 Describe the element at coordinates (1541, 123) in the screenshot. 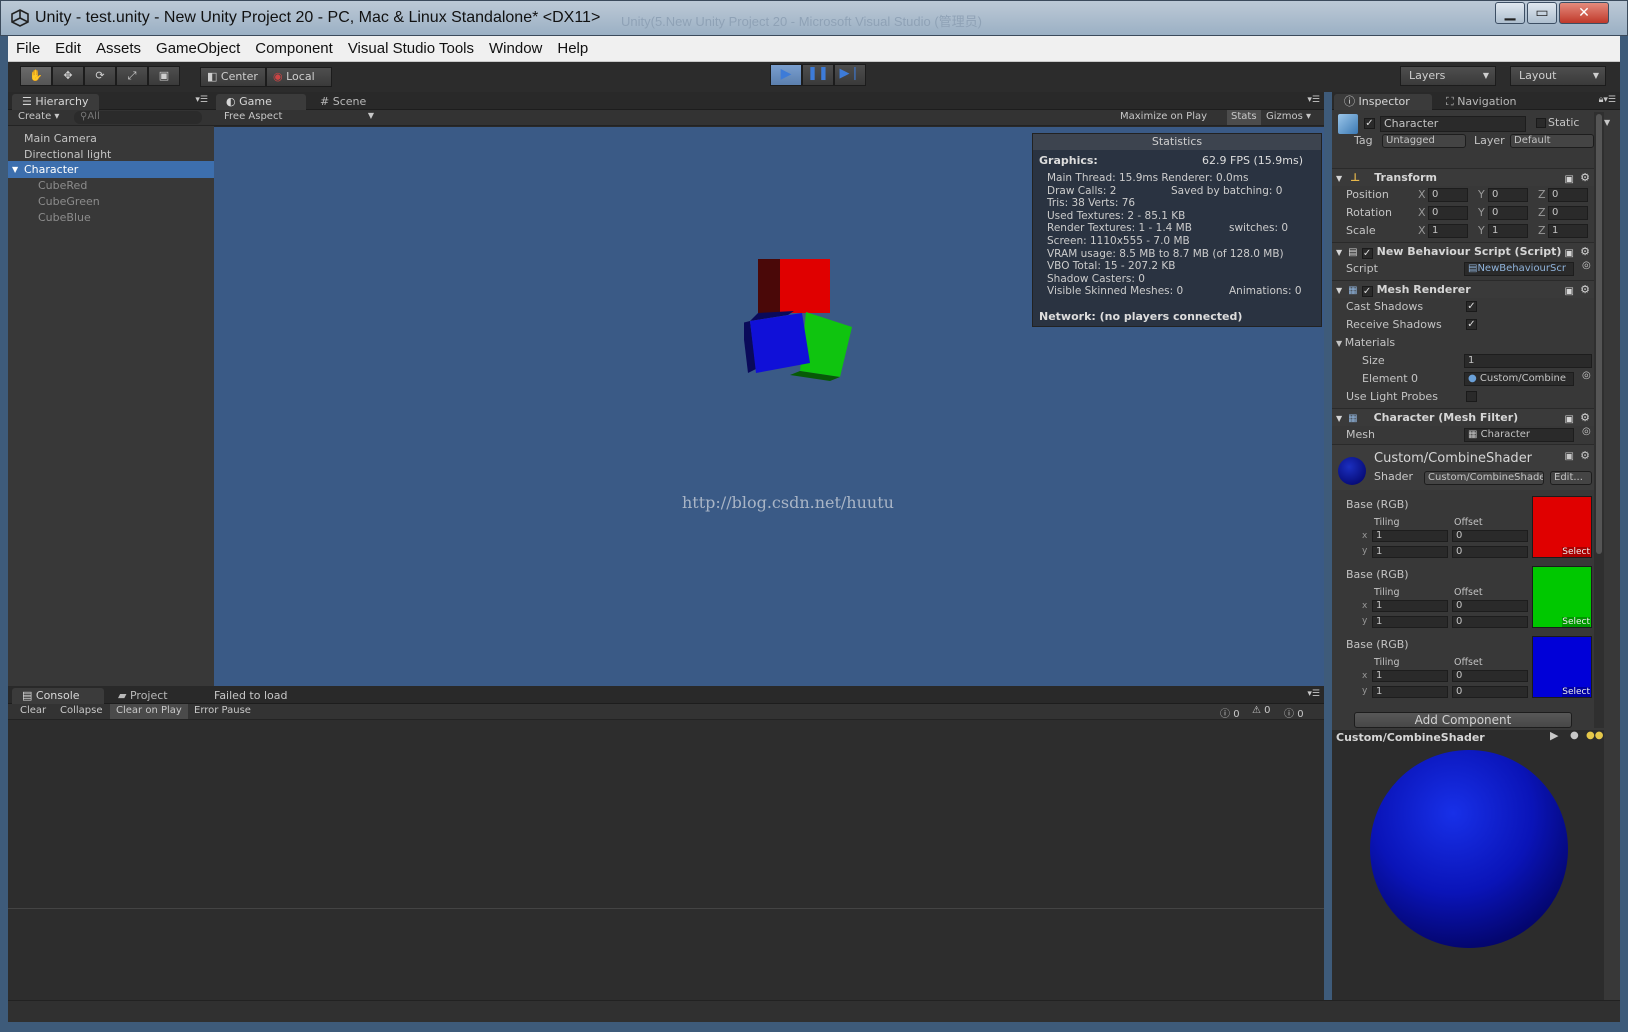

I see `static-checkbox` at that location.